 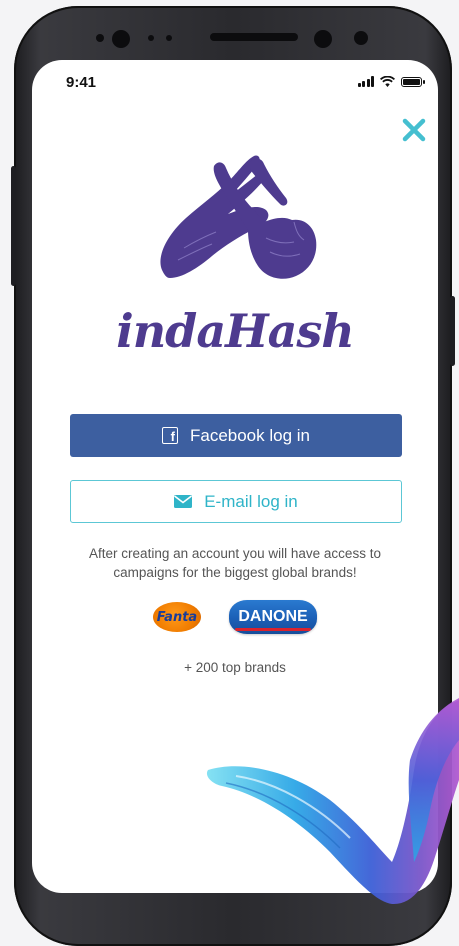 What do you see at coordinates (254, 37) in the screenshot?
I see `earpiece-speaker` at bounding box center [254, 37].